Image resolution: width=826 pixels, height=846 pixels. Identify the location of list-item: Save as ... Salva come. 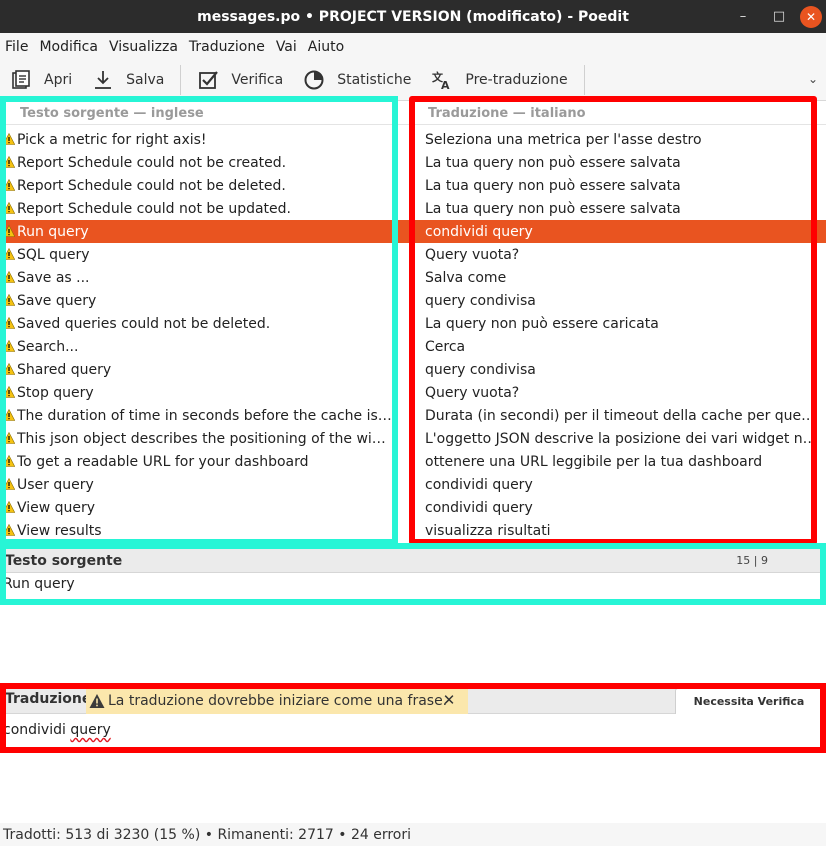
(413, 277).